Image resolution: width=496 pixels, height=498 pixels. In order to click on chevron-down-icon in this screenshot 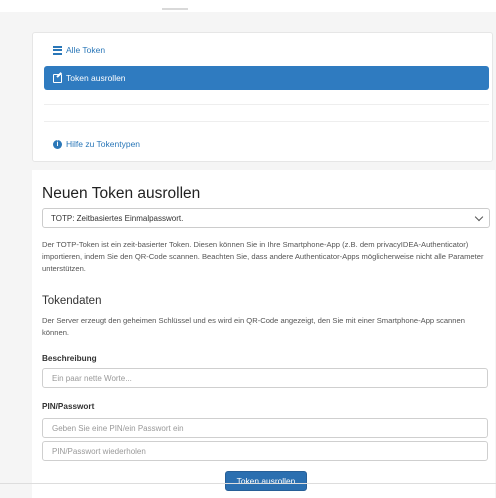, I will do `click(479, 217)`.